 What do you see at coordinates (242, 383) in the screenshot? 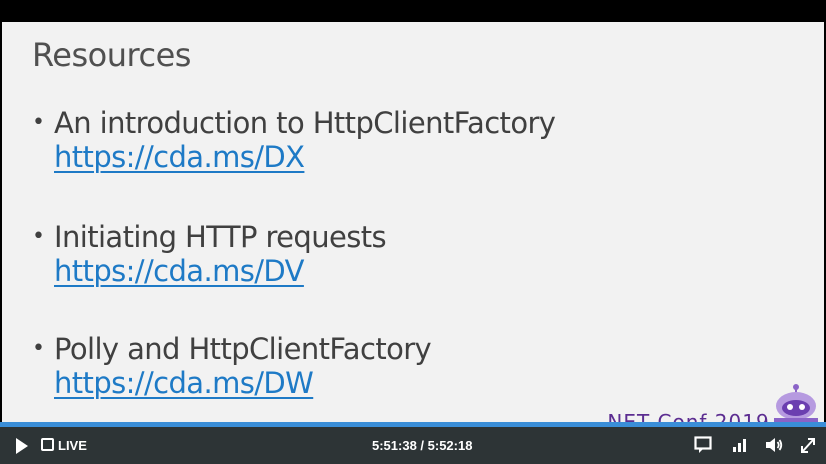
I see `resource-link: https://cda.ms/DW` at bounding box center [242, 383].